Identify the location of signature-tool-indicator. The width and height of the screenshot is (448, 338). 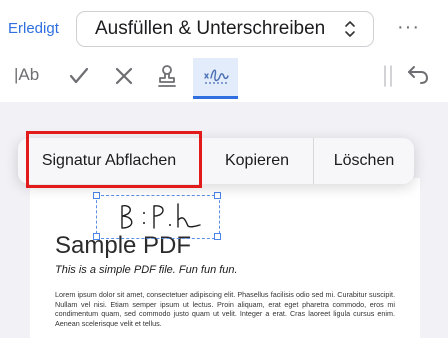
(215, 97).